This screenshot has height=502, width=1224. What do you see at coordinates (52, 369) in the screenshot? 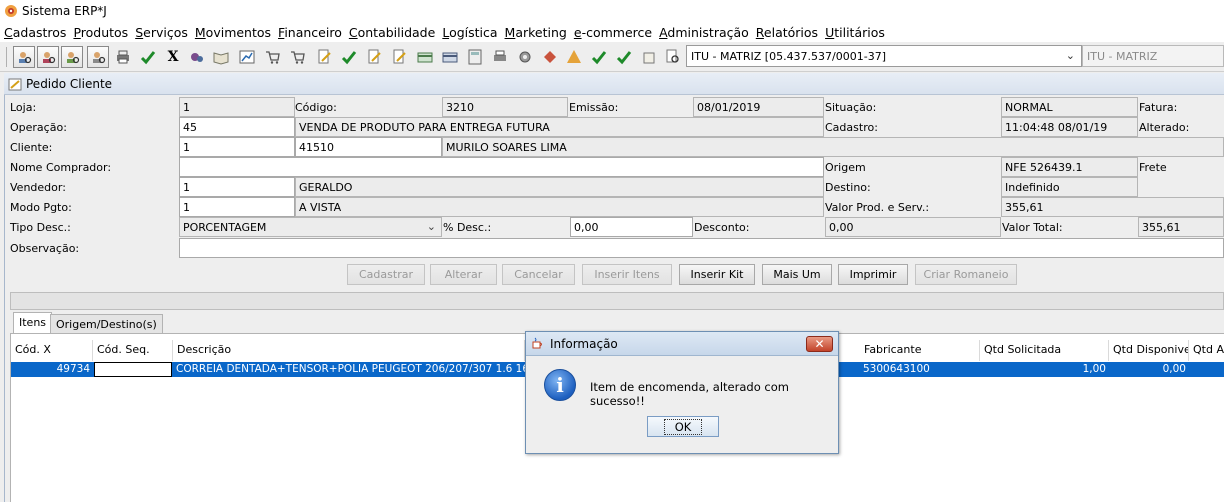
I see `cell-cod-x: 49734` at bounding box center [52, 369].